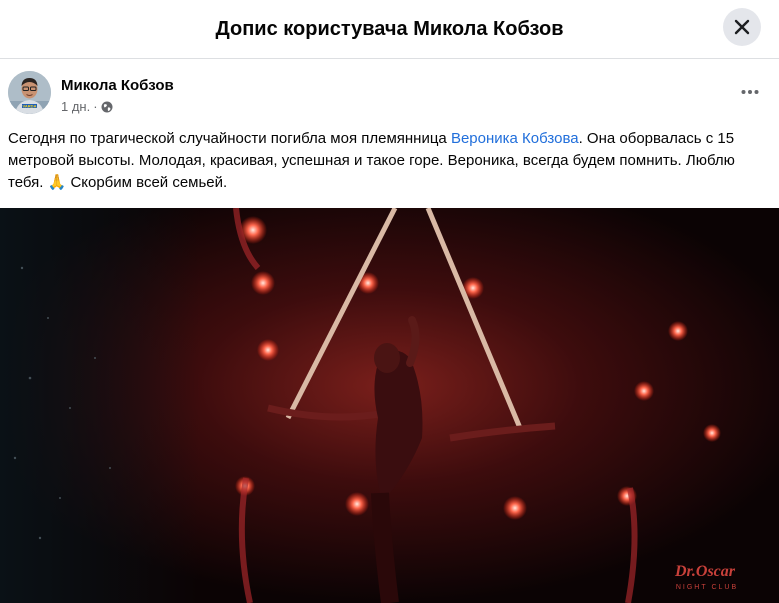 This screenshot has height=603, width=779. What do you see at coordinates (515, 138) in the screenshot?
I see `mention-link: Вероника Кобзова` at bounding box center [515, 138].